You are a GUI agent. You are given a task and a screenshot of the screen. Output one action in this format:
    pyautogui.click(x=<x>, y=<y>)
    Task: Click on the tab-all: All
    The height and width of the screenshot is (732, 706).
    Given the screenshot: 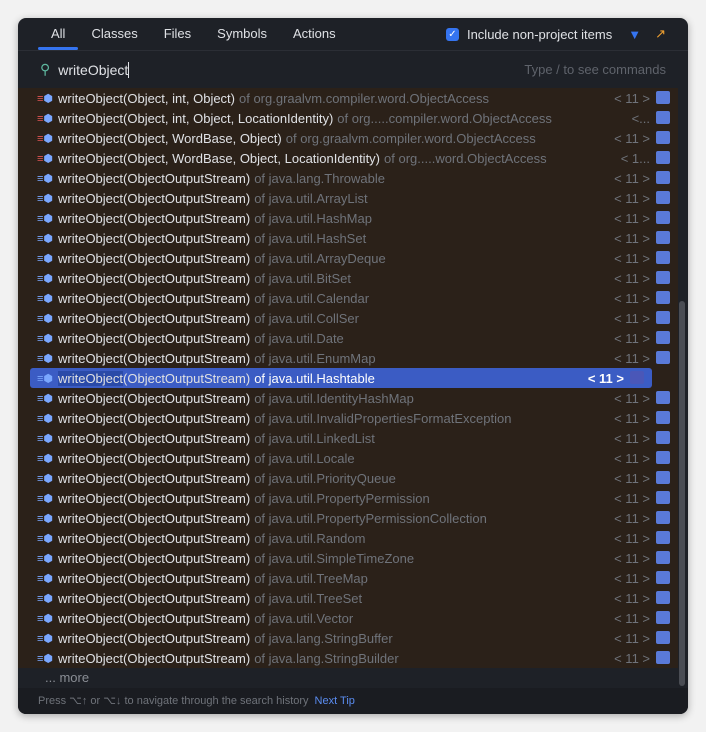 What is the action you would take?
    pyautogui.click(x=58, y=34)
    